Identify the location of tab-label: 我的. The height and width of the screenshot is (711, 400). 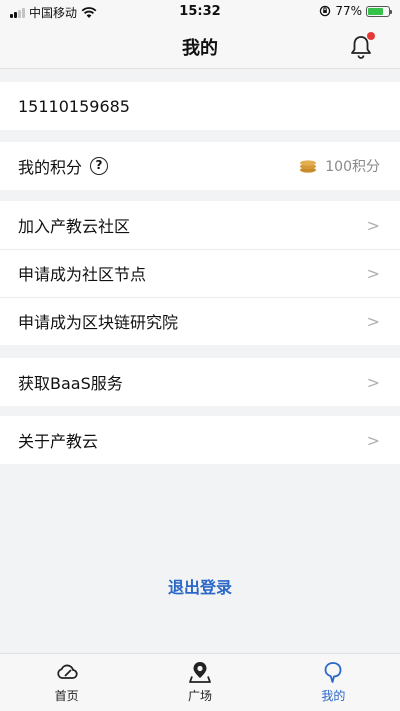
(333, 696).